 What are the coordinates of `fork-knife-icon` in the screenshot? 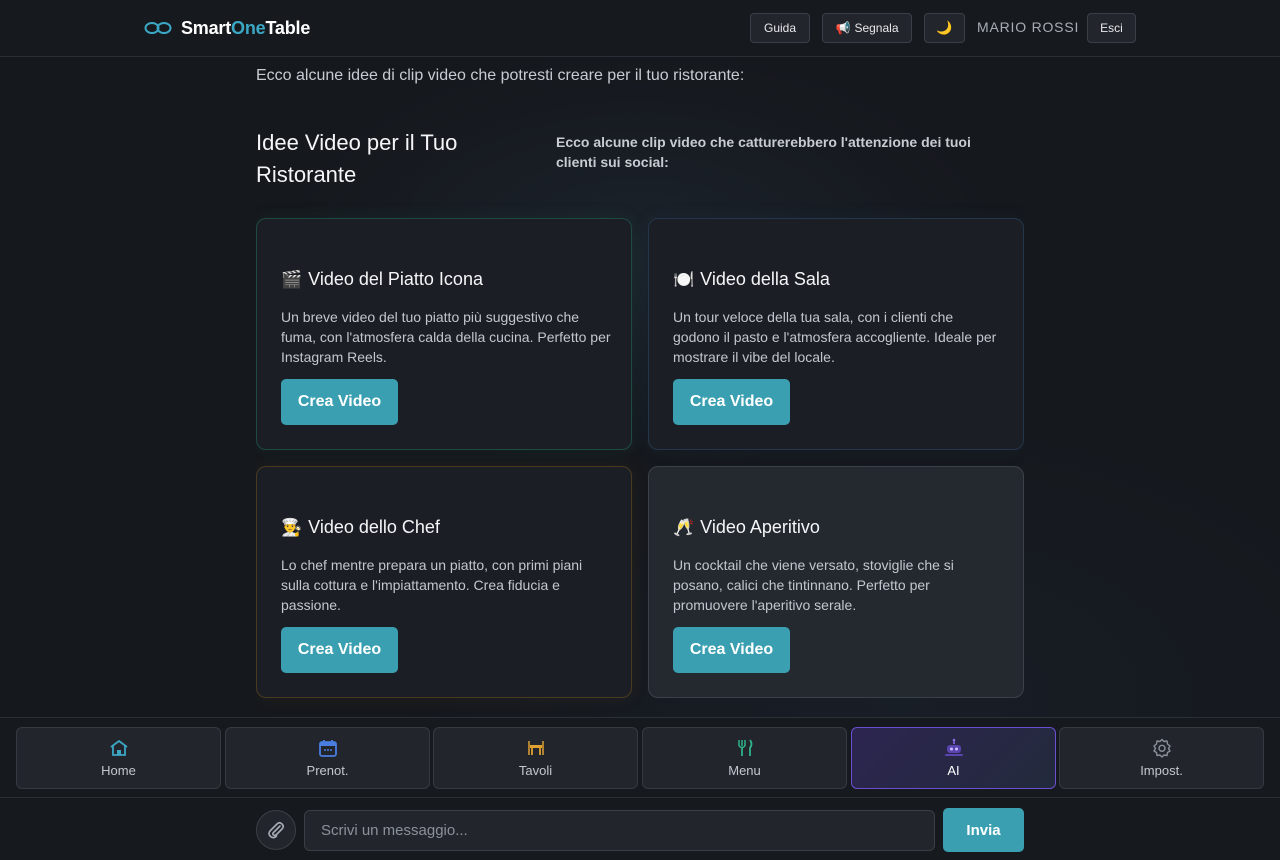 It's located at (744, 747).